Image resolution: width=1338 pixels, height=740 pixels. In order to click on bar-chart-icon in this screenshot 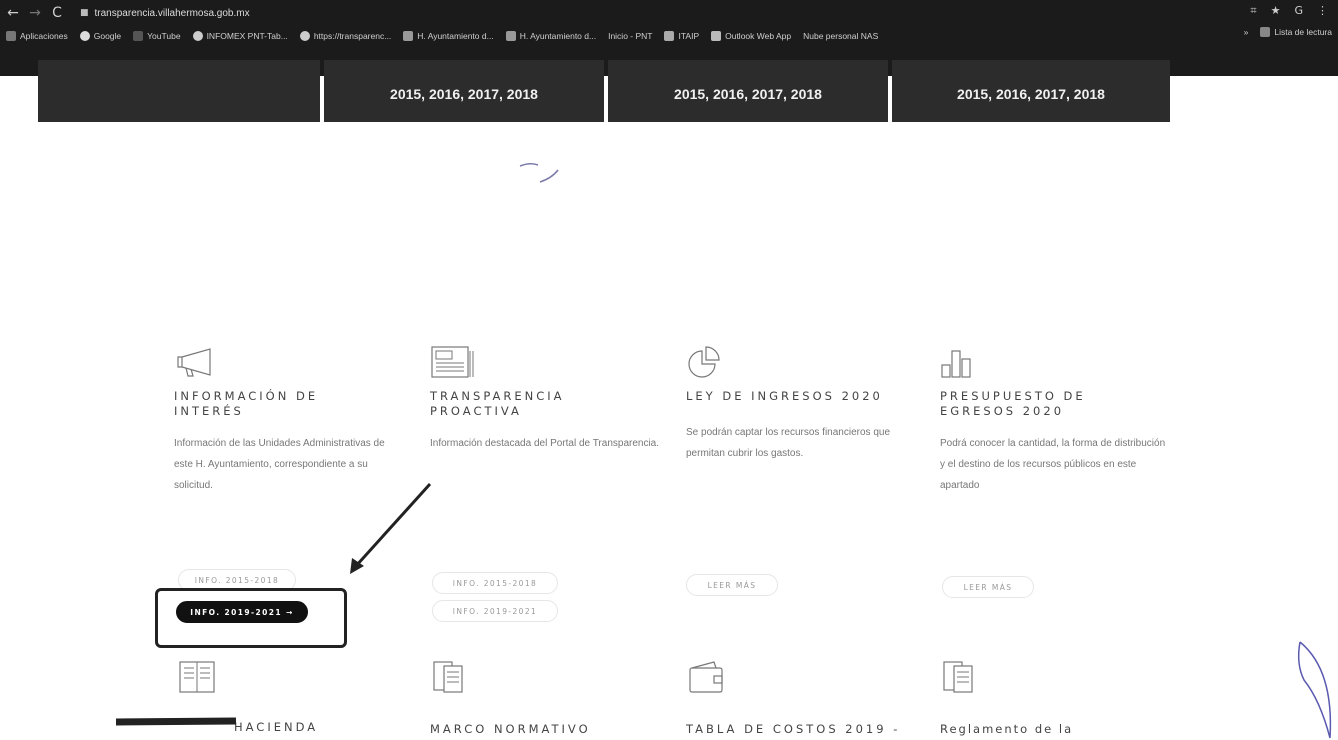, I will do `click(1055, 362)`.